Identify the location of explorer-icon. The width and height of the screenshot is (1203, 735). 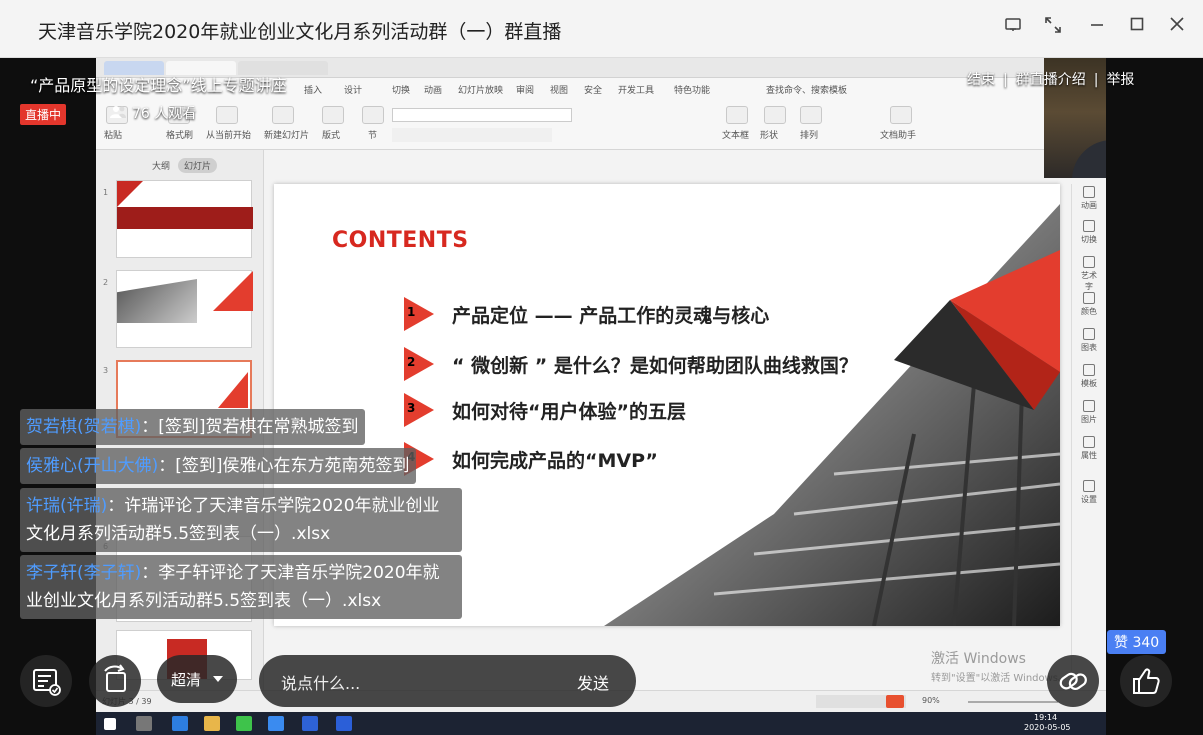
(212, 723).